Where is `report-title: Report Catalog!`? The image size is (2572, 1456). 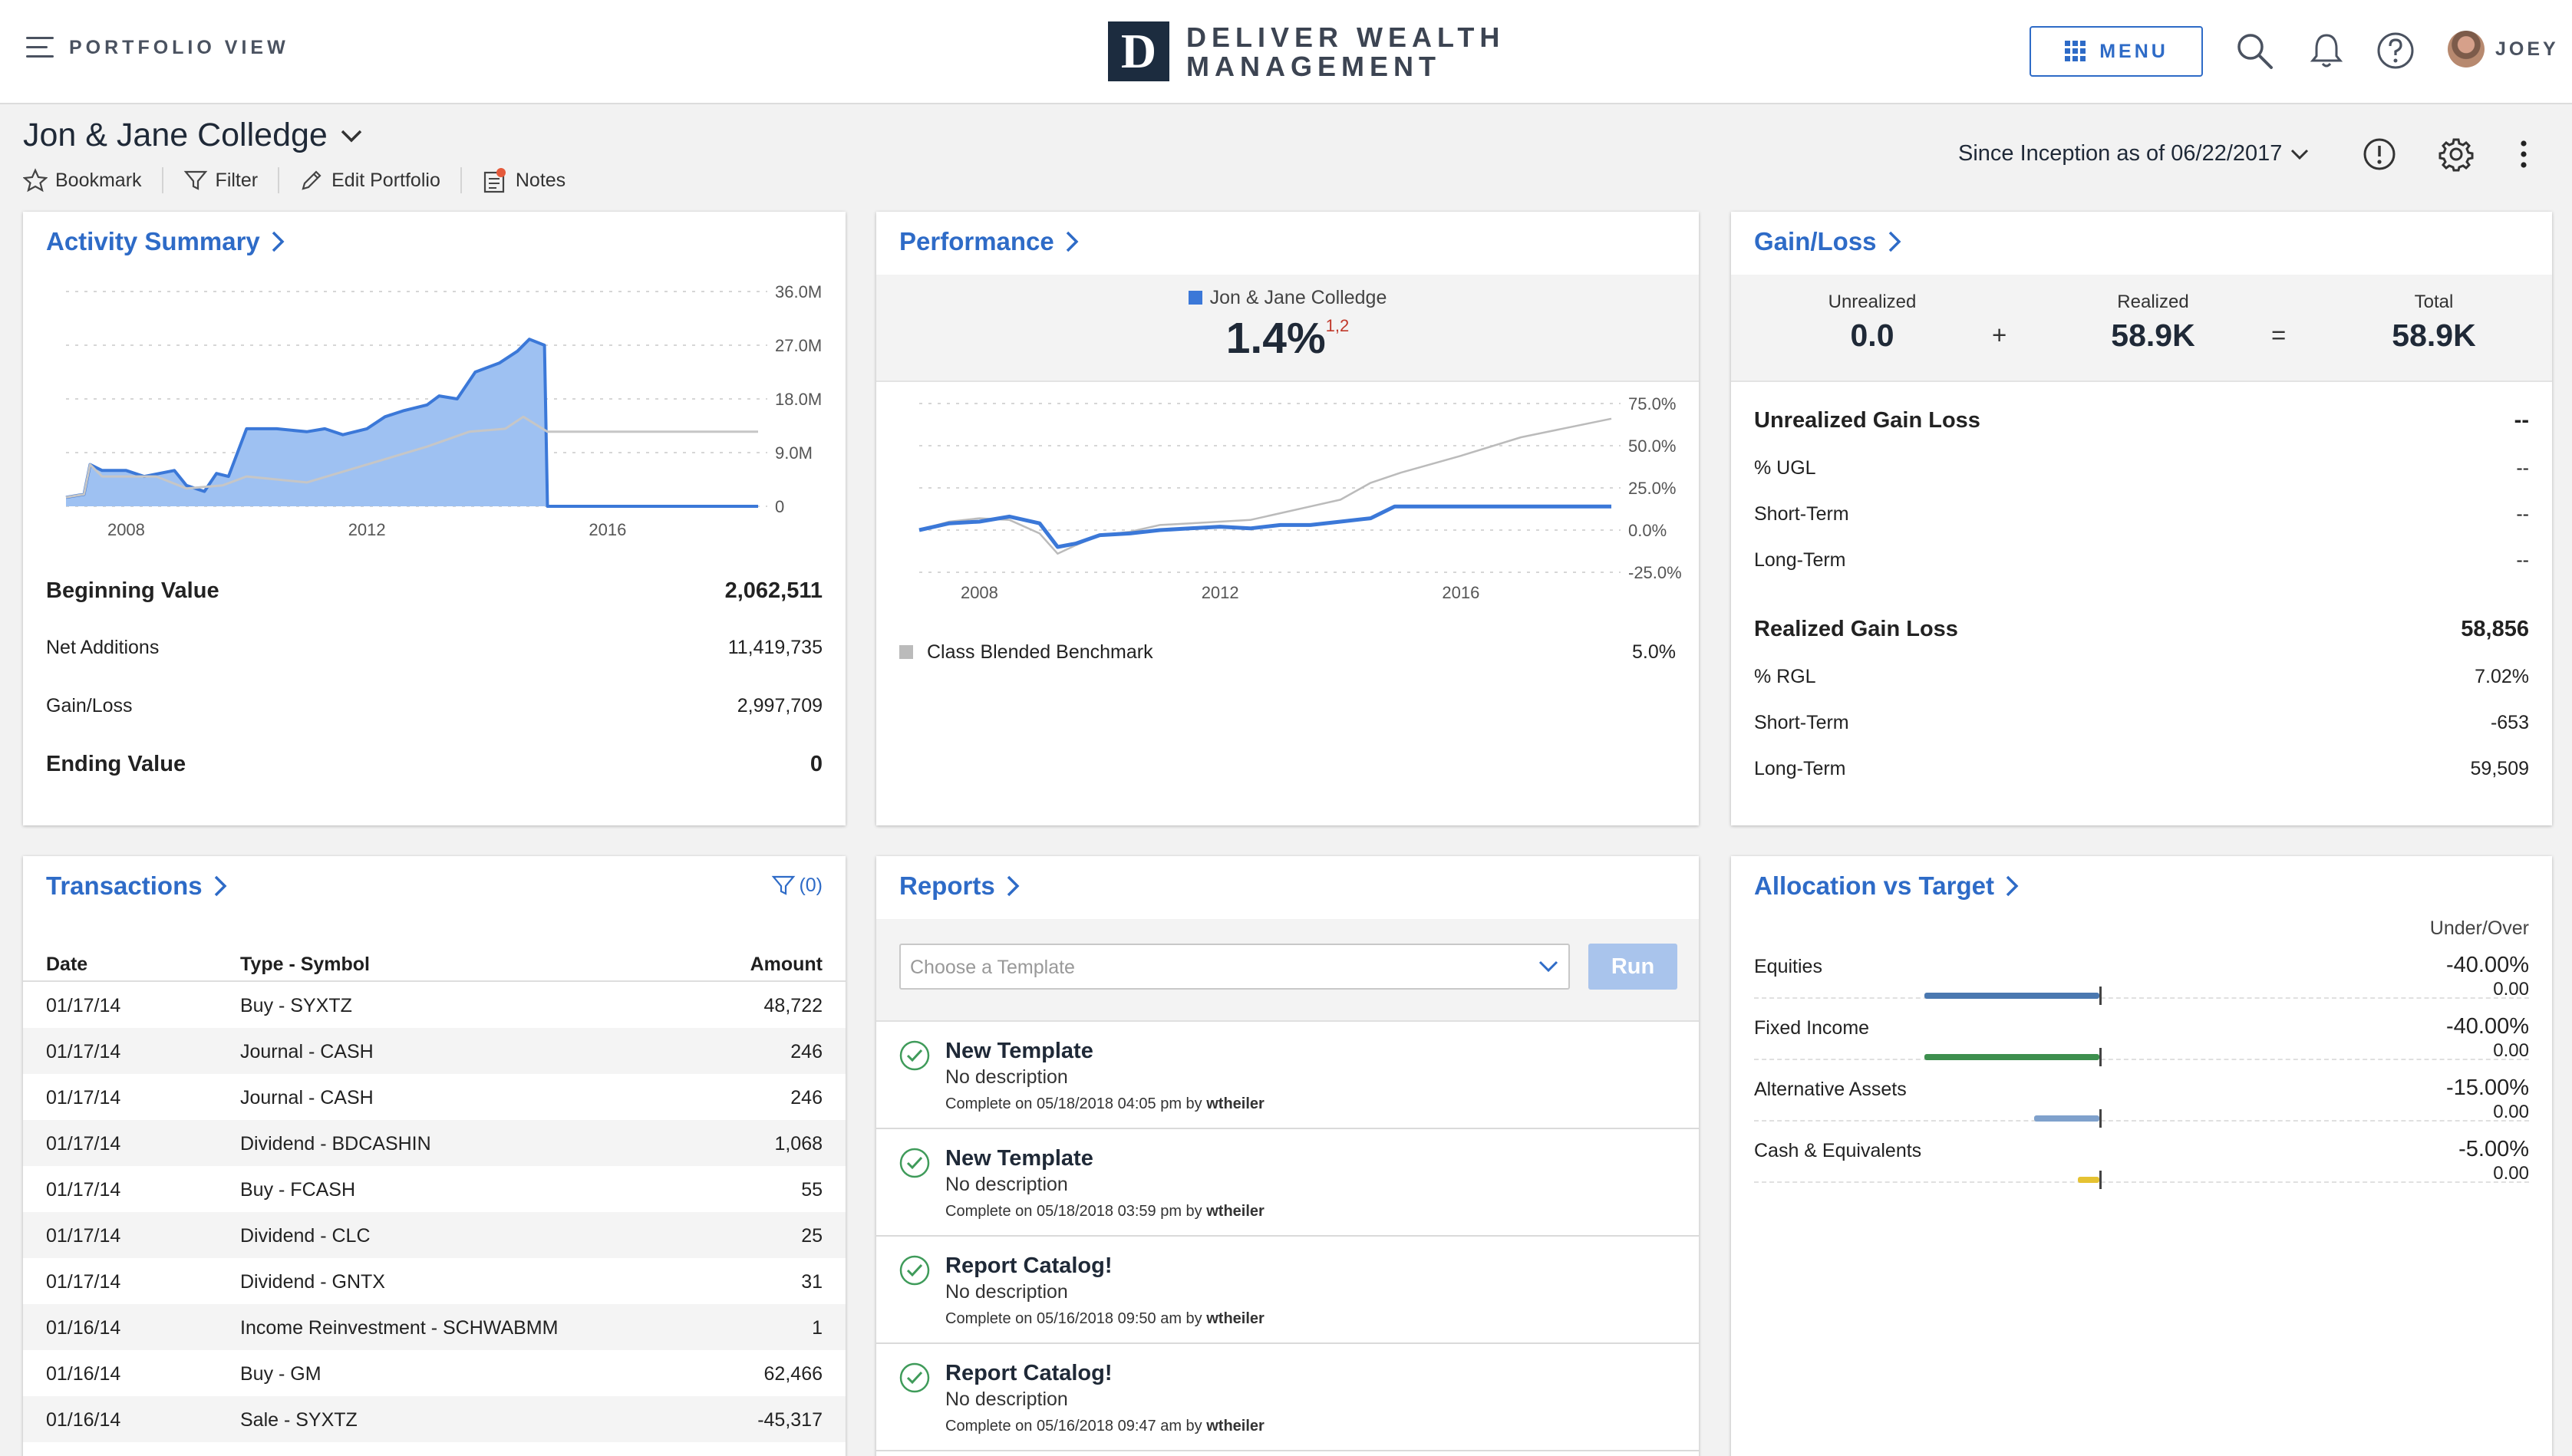 report-title: Report Catalog! is located at coordinates (1029, 1373).